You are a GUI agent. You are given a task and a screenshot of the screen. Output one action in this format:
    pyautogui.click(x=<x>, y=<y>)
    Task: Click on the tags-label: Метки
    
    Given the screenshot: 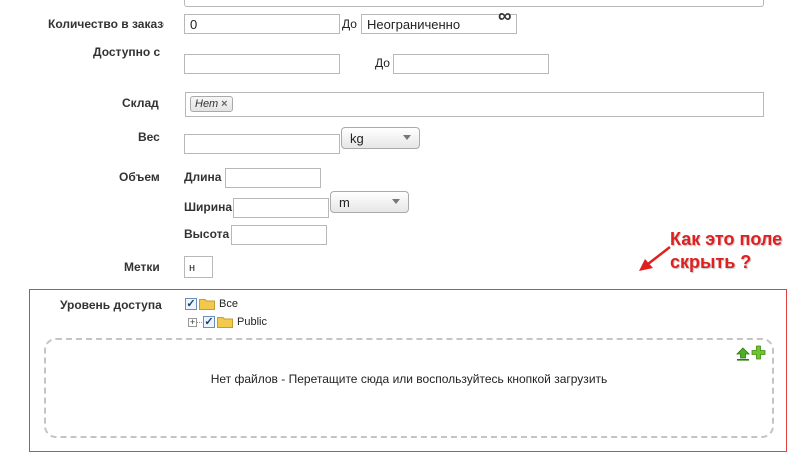 What is the action you would take?
    pyautogui.click(x=142, y=267)
    